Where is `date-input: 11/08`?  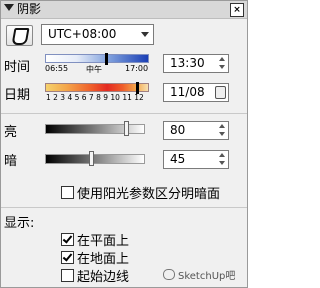
date-input: 11/08 is located at coordinates (196, 92).